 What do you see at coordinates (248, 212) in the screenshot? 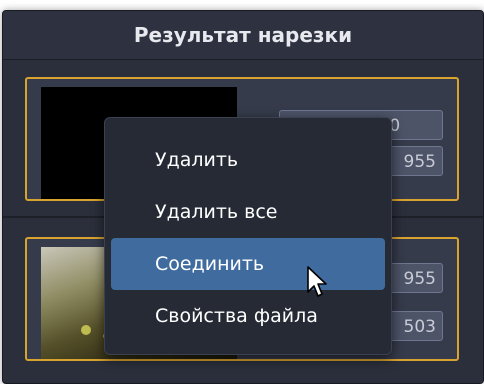
I see `menu-item-delete-all: Удалить все` at bounding box center [248, 212].